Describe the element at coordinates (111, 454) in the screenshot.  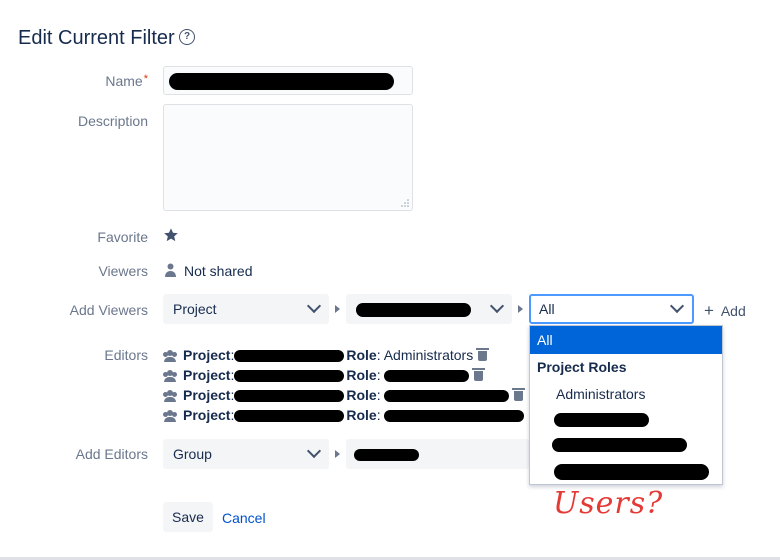
I see `add-editors-label: Add Editors` at that location.